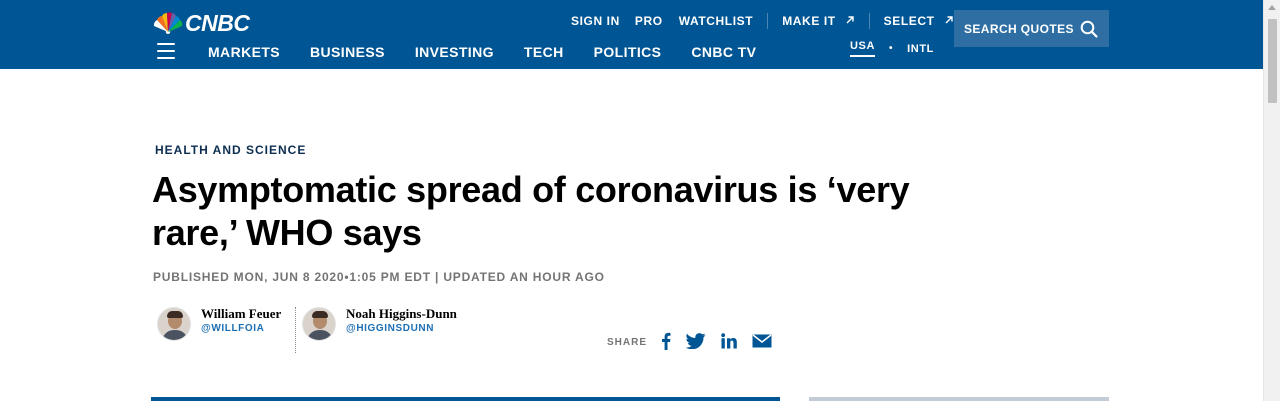  Describe the element at coordinates (230, 150) in the screenshot. I see `article-section-kicker: HEALTH AND SCIENCE` at that location.